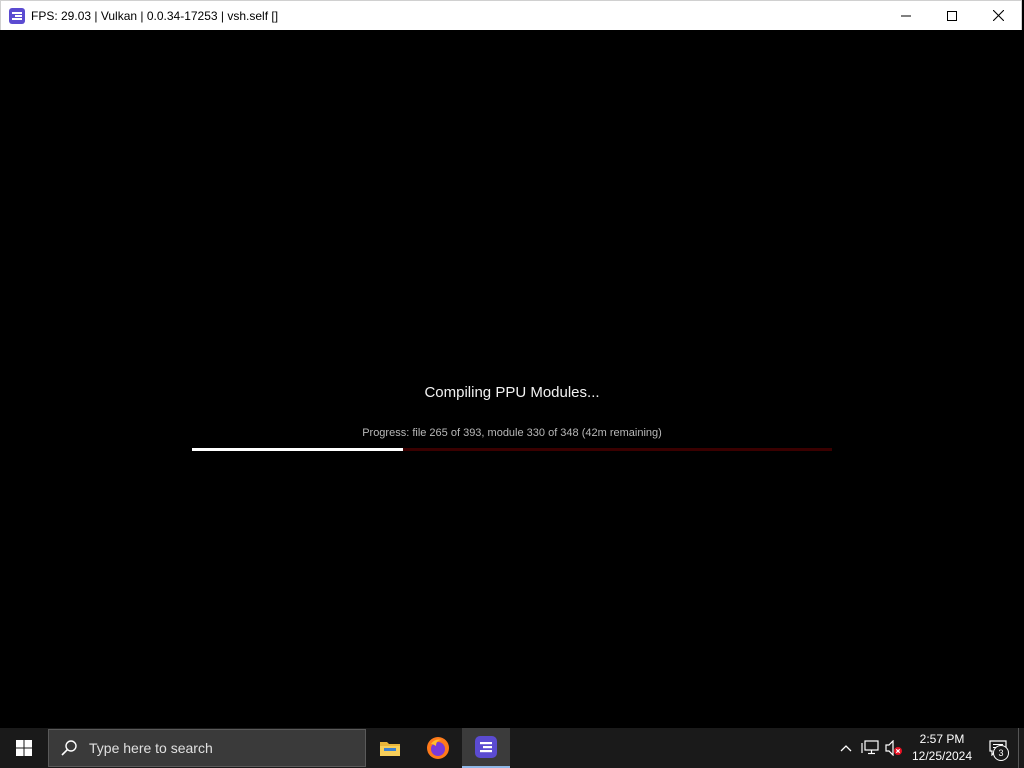  I want to click on maximize-button, so click(952, 15).